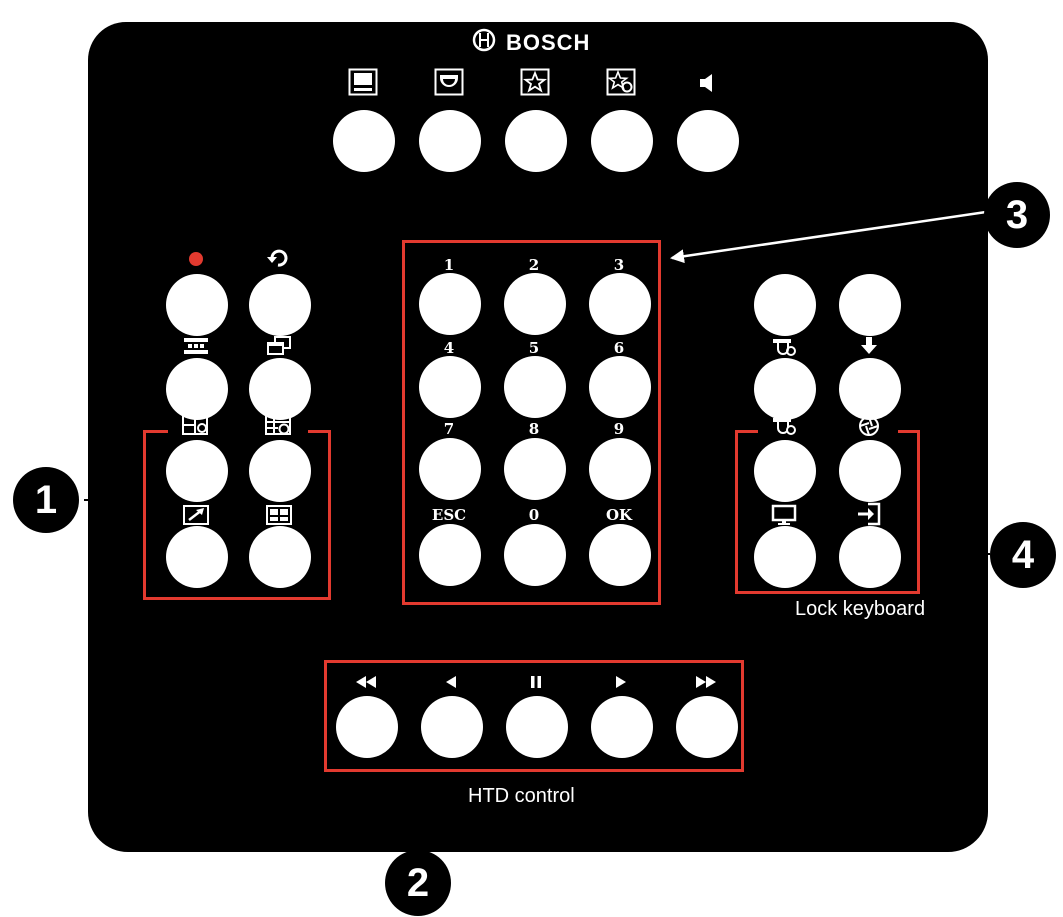 Image resolution: width=1063 pixels, height=917 pixels. What do you see at coordinates (1023, 555) in the screenshot?
I see `callout-4-badge: 4` at bounding box center [1023, 555].